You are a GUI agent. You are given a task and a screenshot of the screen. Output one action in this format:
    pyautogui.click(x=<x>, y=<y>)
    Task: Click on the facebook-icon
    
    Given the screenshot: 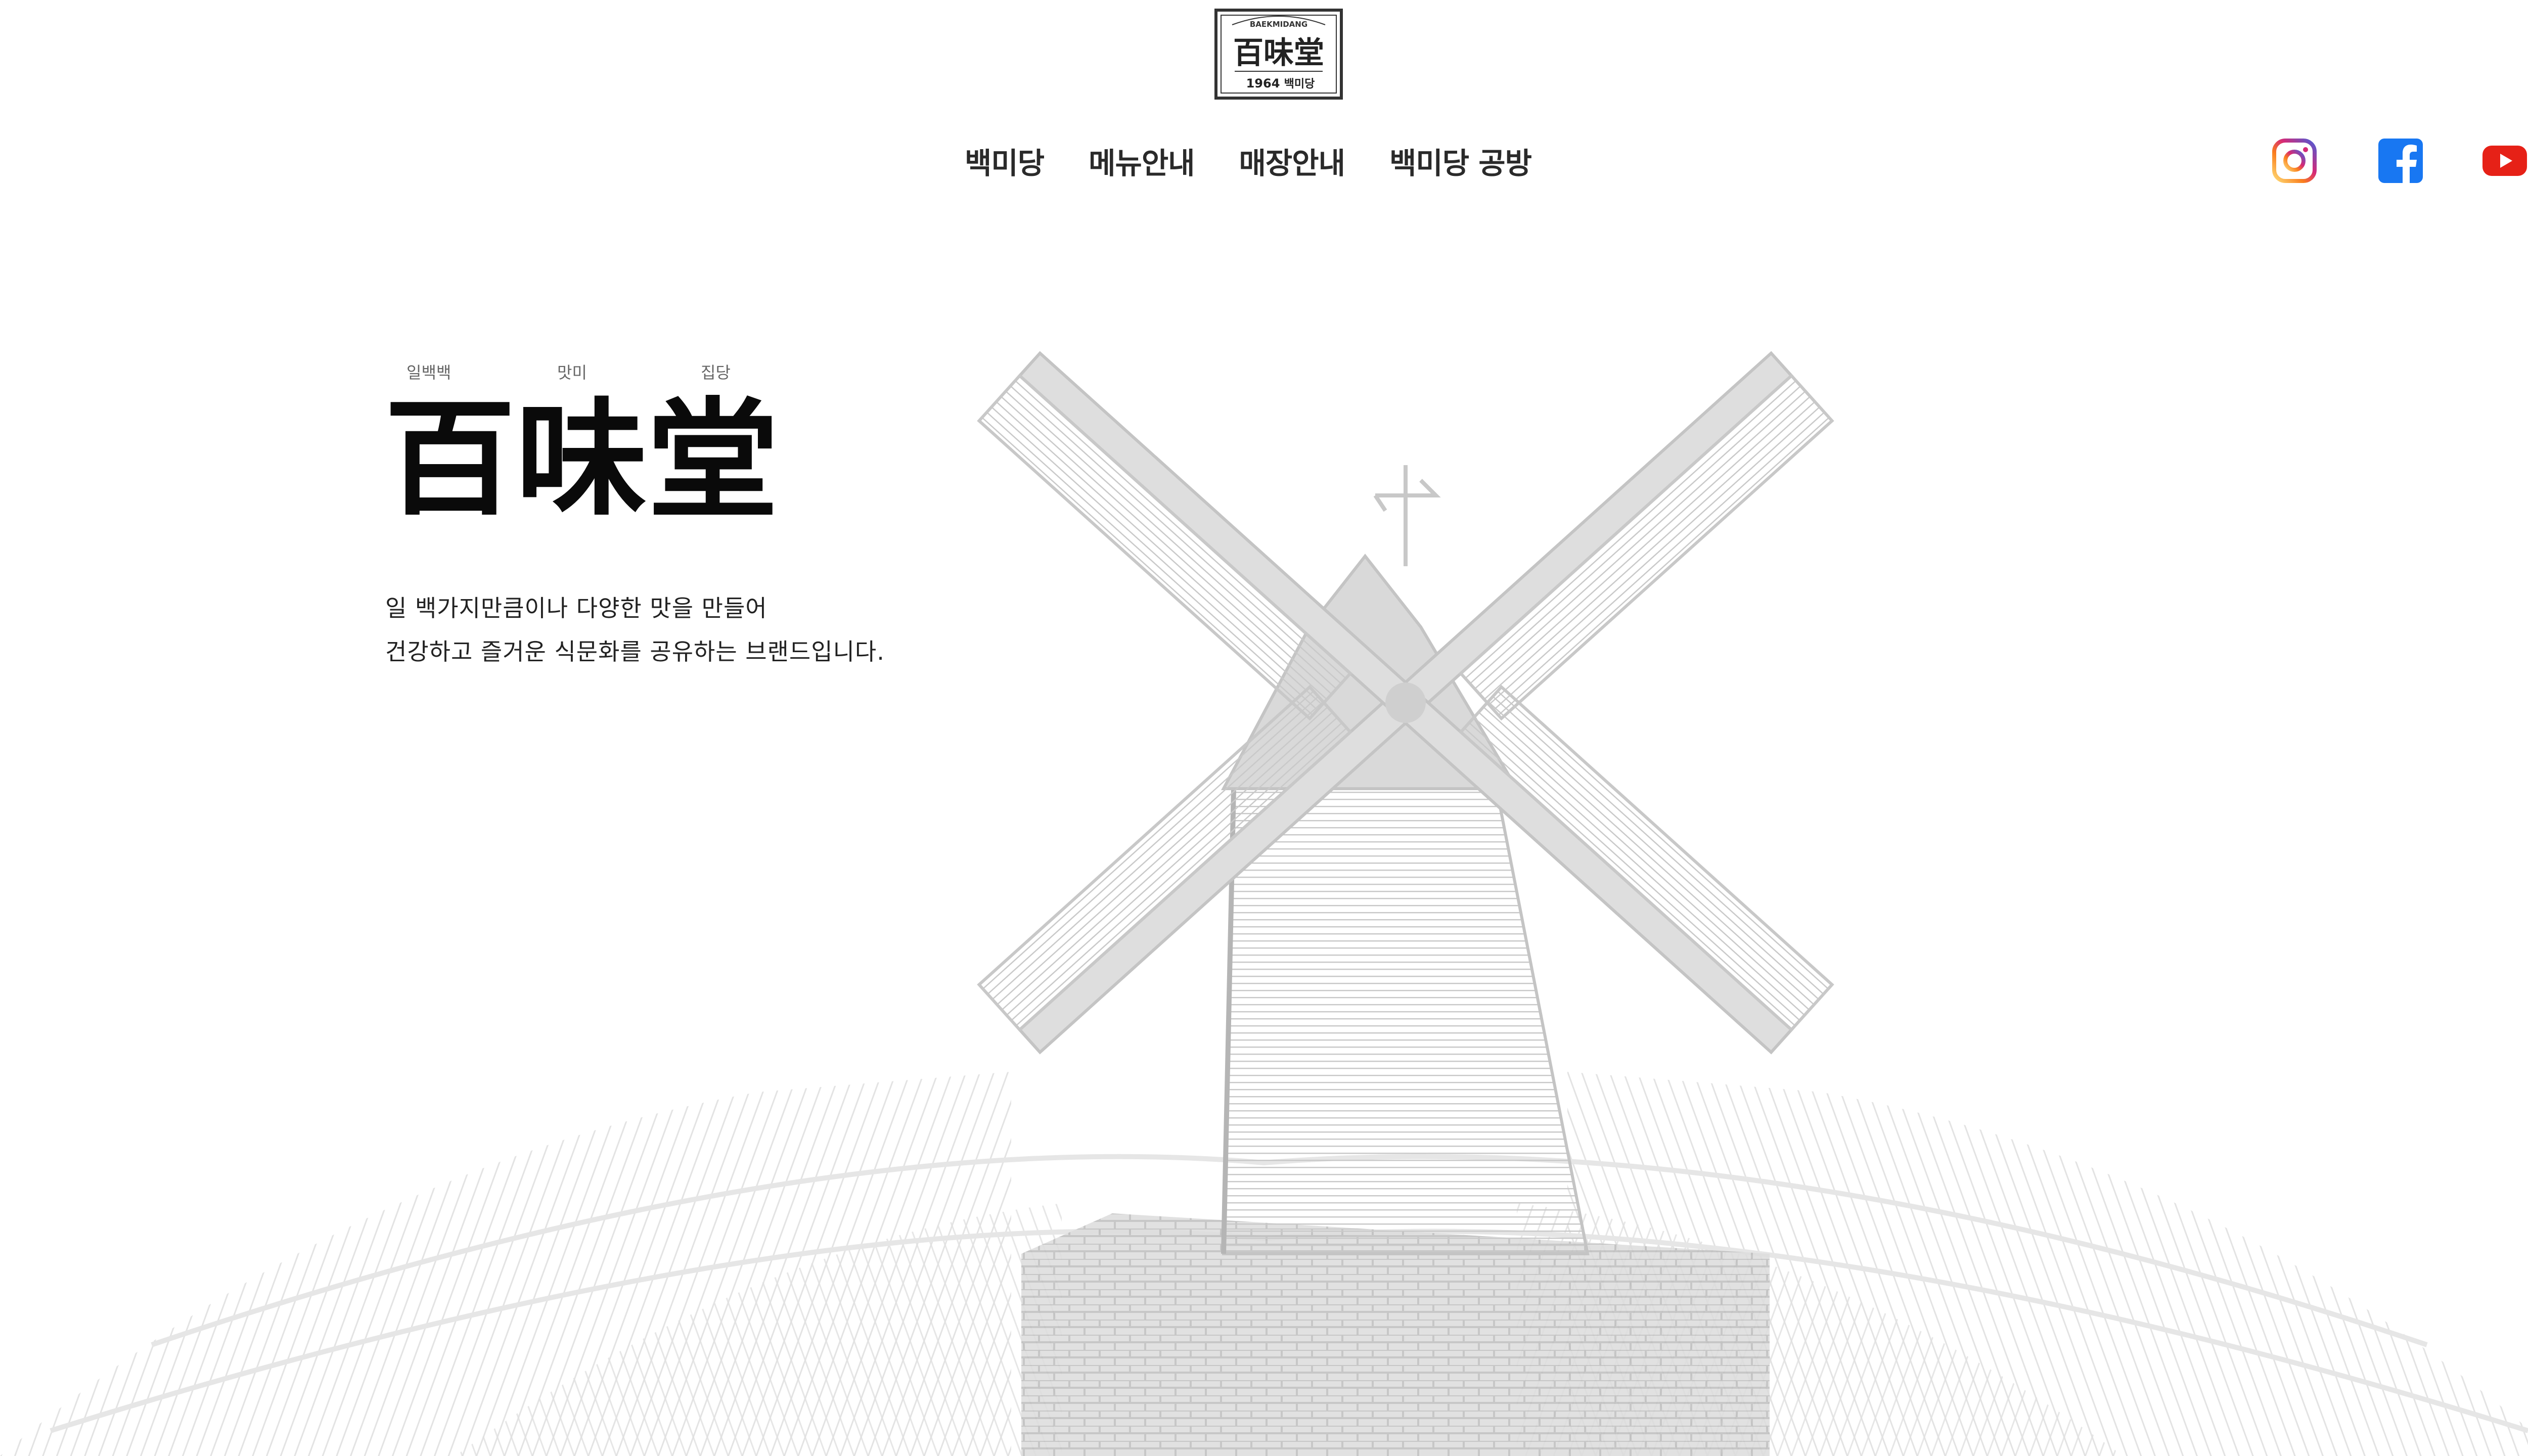 What is the action you would take?
    pyautogui.click(x=2401, y=161)
    